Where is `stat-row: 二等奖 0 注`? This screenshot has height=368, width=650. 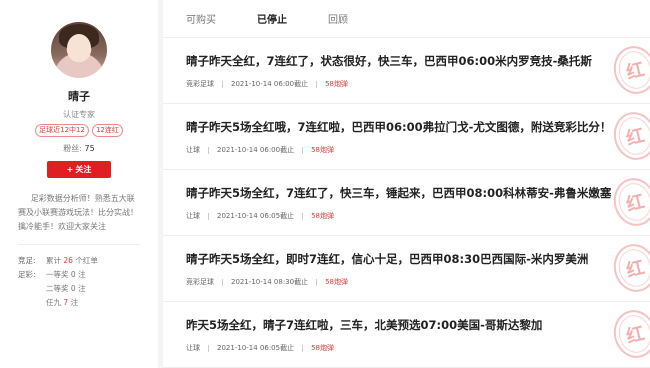 stat-row: 二等奖 0 注 is located at coordinates (79, 288).